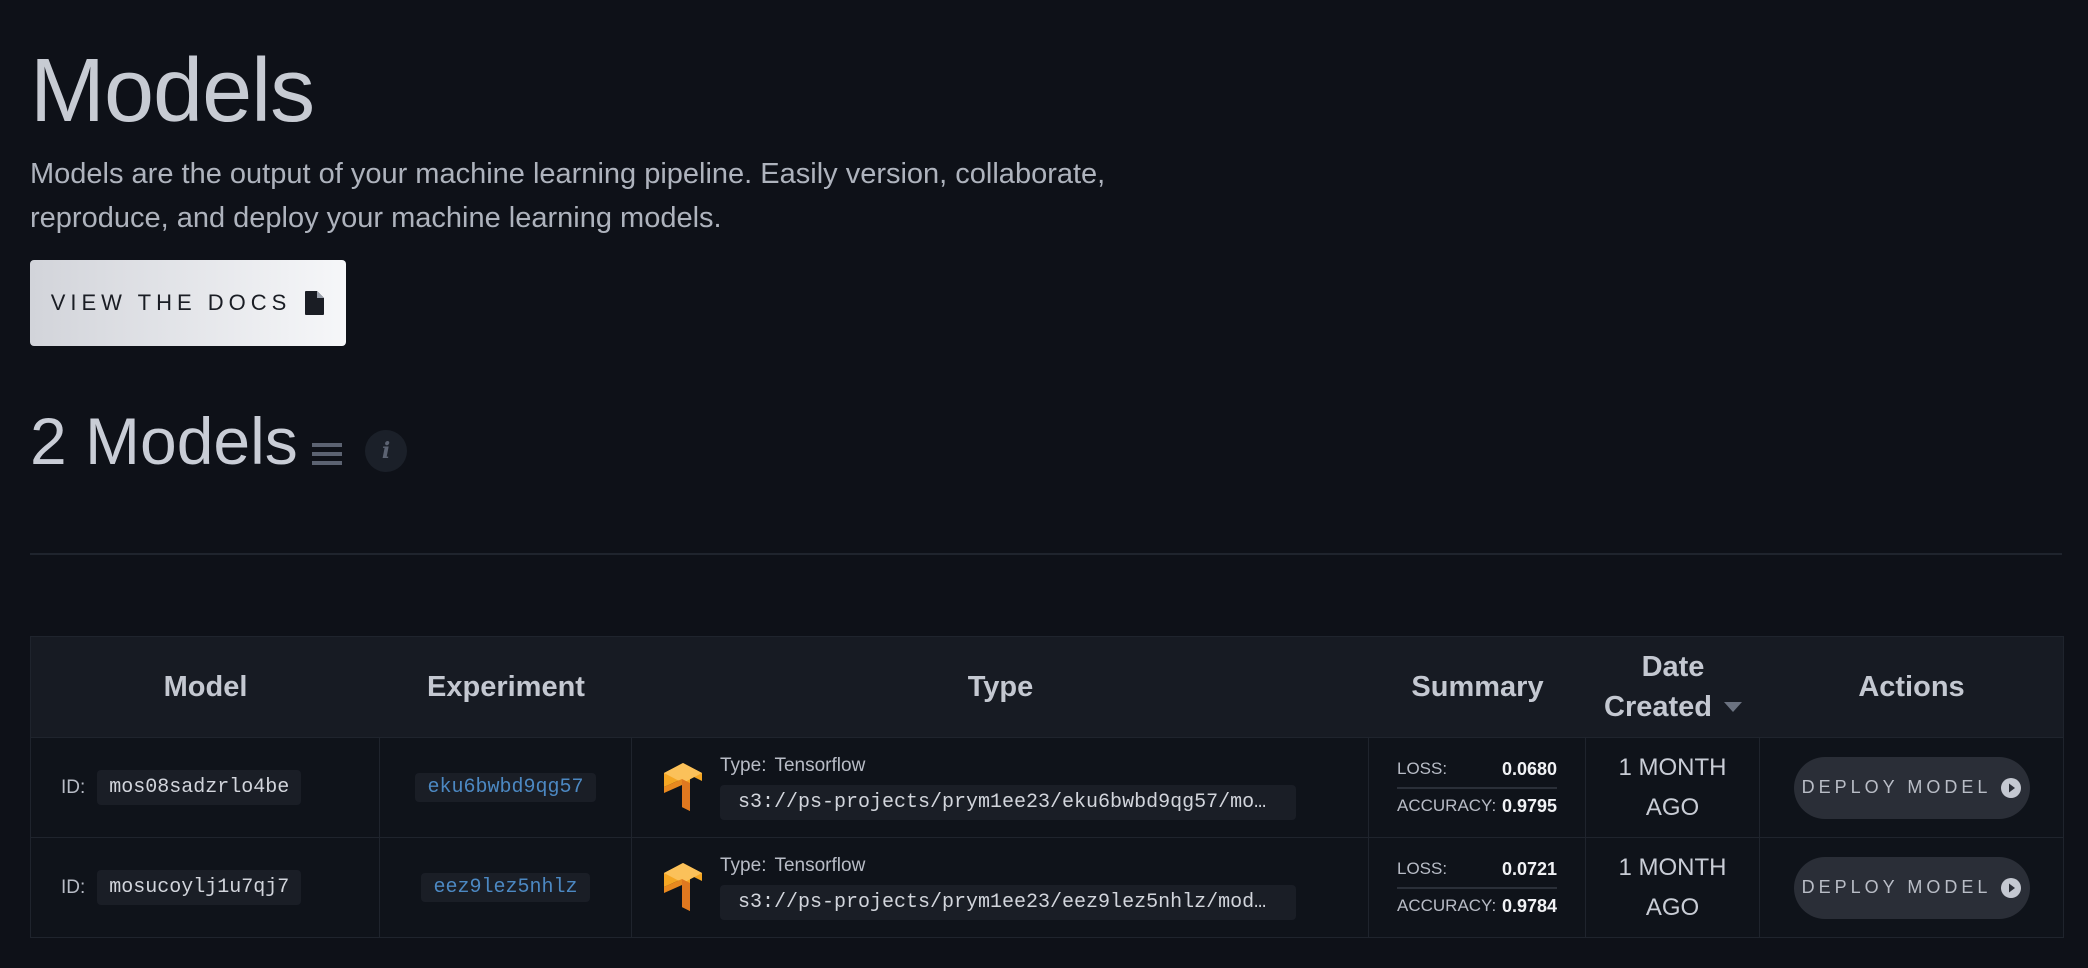 The height and width of the screenshot is (968, 2088). I want to click on header-actions: Actions, so click(1911, 687).